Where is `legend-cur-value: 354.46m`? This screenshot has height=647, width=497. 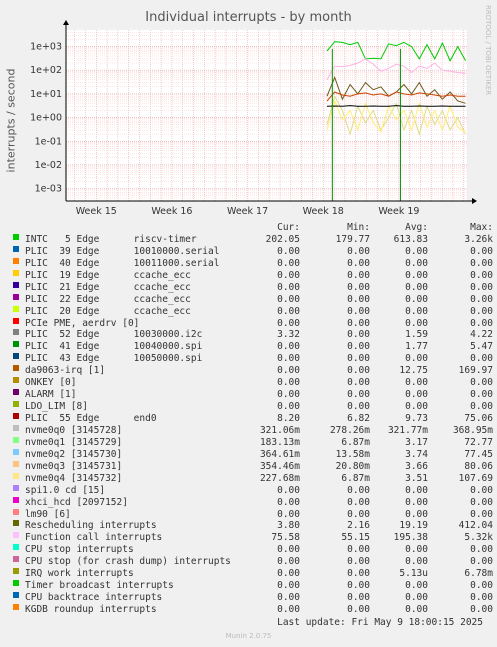
legend-cur-value: 354.46m is located at coordinates (279, 466).